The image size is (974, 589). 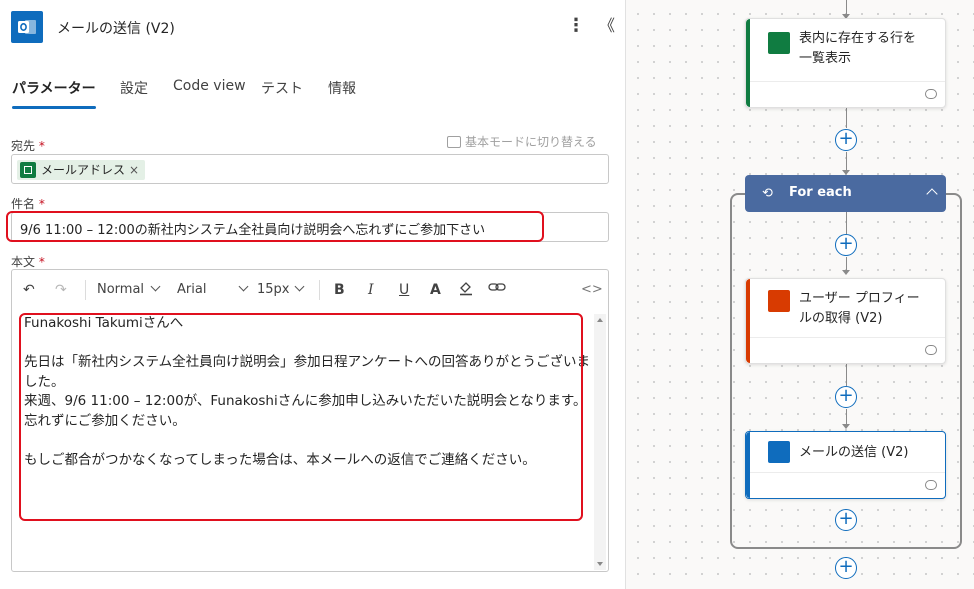 What do you see at coordinates (28, 262) in the screenshot?
I see `body-label: 本文 *` at bounding box center [28, 262].